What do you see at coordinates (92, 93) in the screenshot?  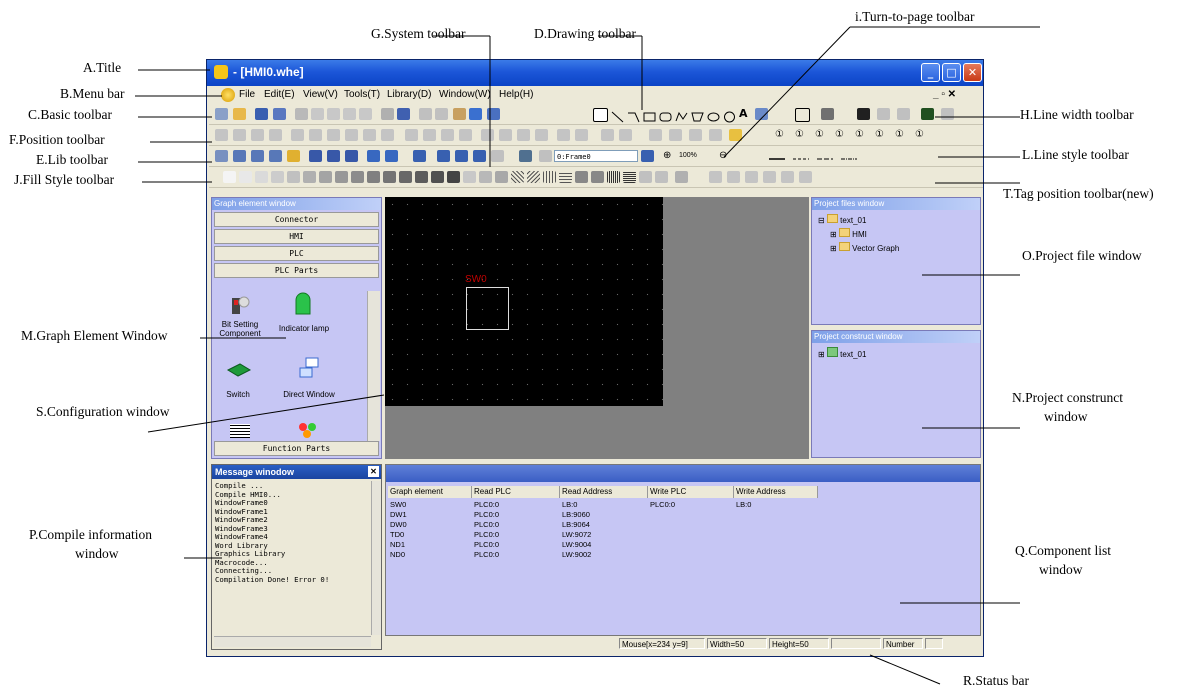 I see `label-menu-bar: B.Menu bar` at bounding box center [92, 93].